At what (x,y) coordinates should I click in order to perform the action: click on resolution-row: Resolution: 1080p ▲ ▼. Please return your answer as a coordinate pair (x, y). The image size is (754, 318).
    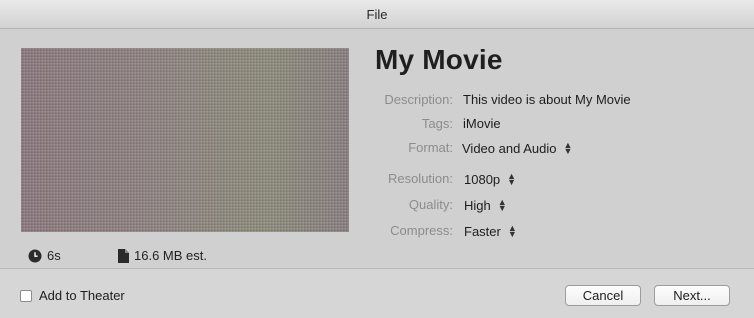
    Looking at the image, I should click on (540, 179).